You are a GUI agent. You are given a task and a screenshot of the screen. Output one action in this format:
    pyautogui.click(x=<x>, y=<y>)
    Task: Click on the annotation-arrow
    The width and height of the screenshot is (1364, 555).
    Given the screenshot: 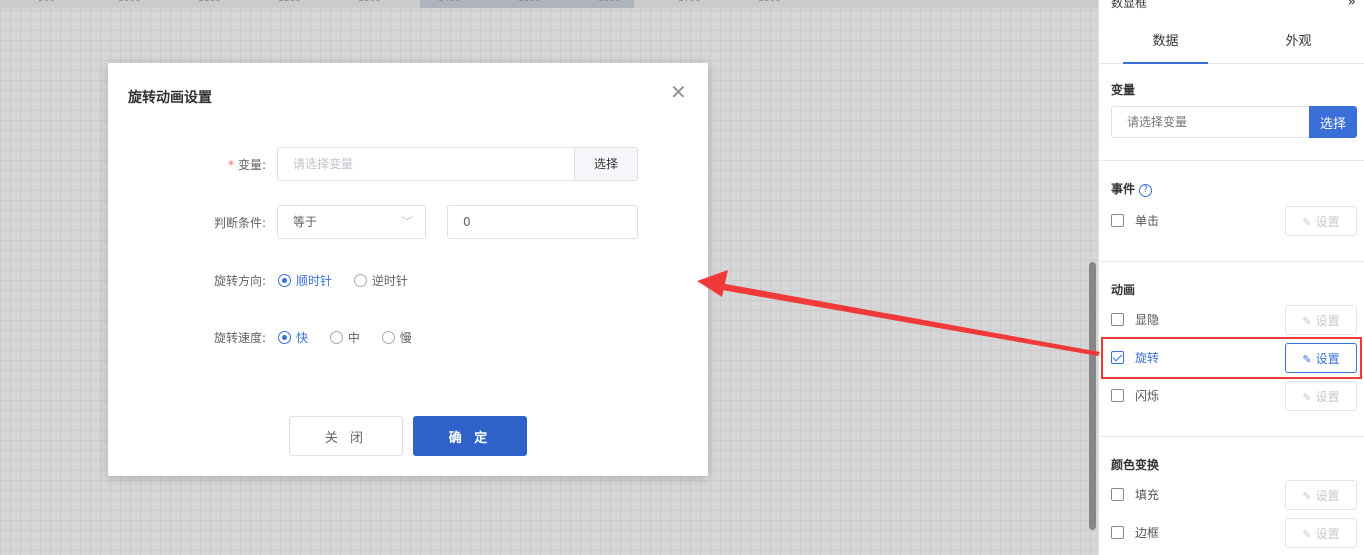 What is the action you would take?
    pyautogui.click(x=898, y=313)
    